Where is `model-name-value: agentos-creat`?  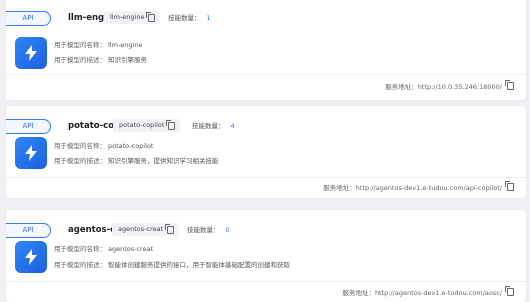 model-name-value: agentos-creat is located at coordinates (131, 249).